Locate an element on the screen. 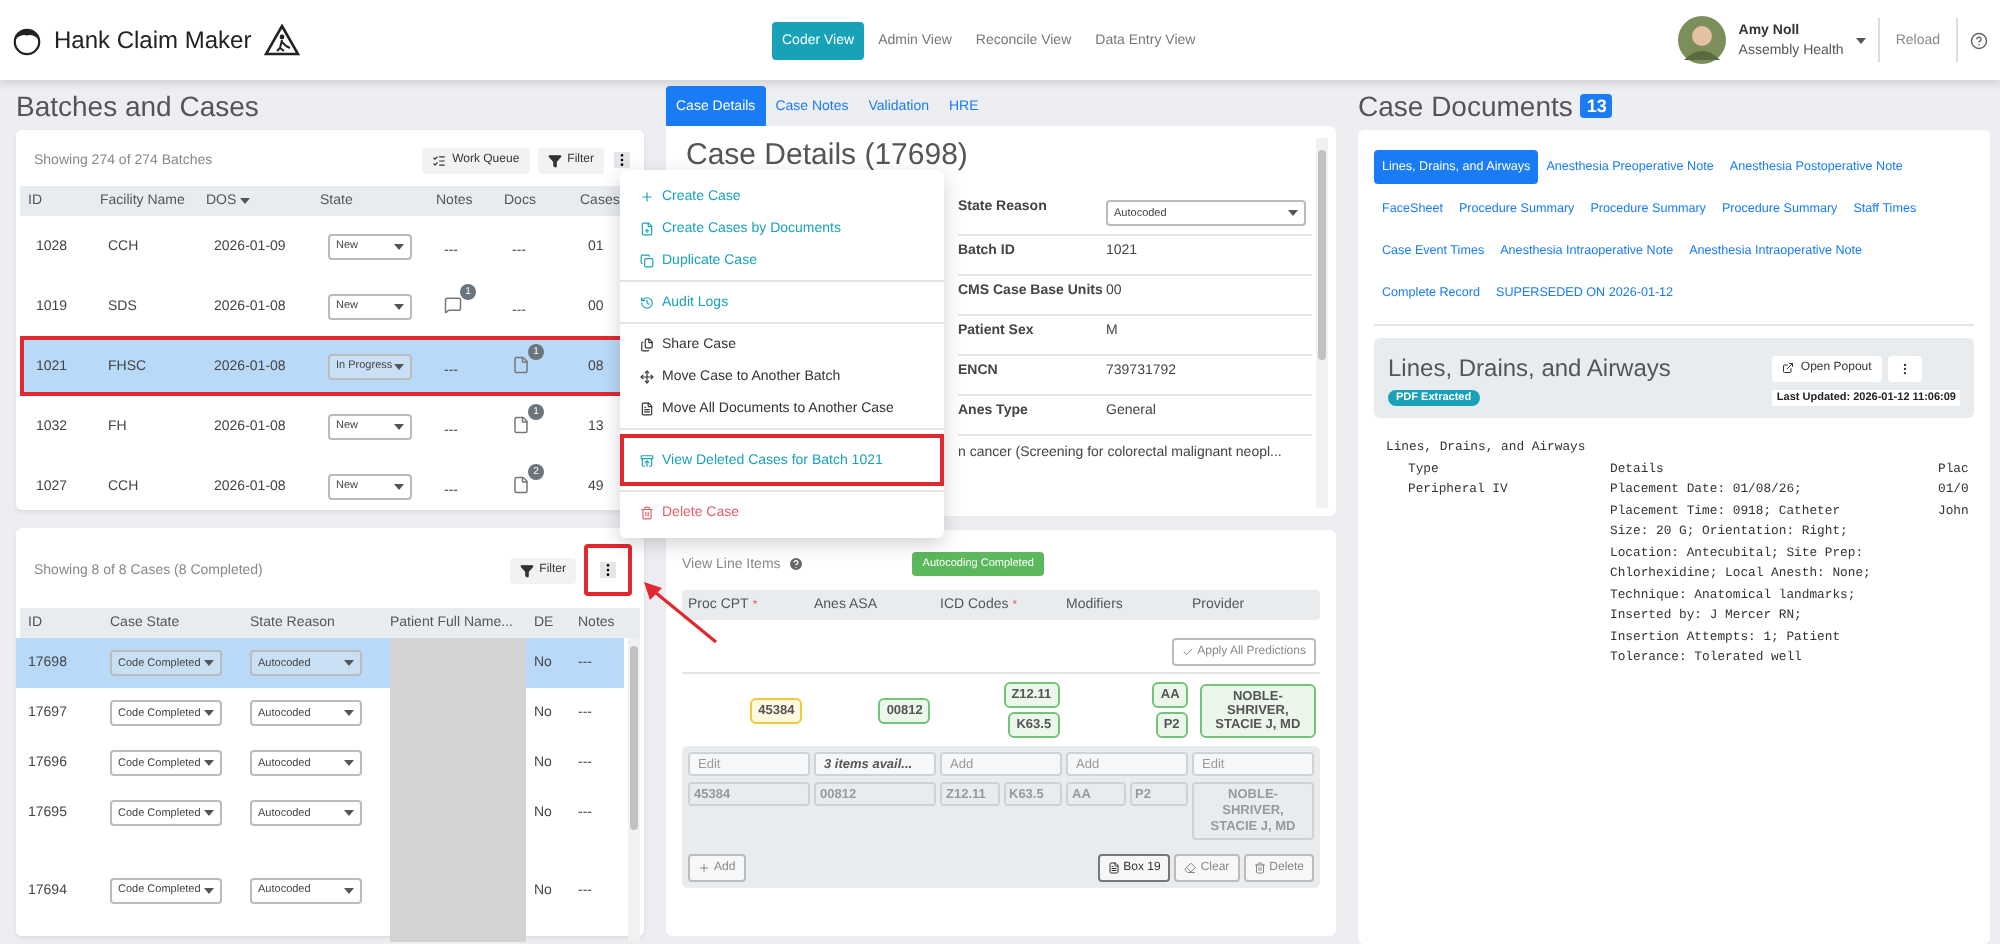  app-title: Hank Claim Maker is located at coordinates (153, 40).